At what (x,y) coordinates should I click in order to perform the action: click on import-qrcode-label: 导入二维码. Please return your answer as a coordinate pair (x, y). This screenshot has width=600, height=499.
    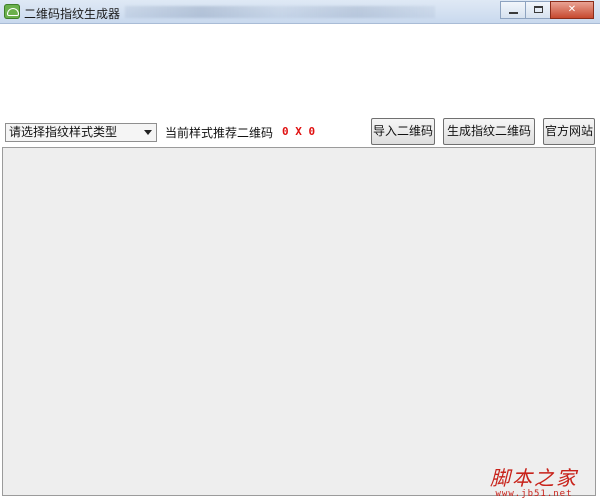
    Looking at the image, I should click on (402, 131).